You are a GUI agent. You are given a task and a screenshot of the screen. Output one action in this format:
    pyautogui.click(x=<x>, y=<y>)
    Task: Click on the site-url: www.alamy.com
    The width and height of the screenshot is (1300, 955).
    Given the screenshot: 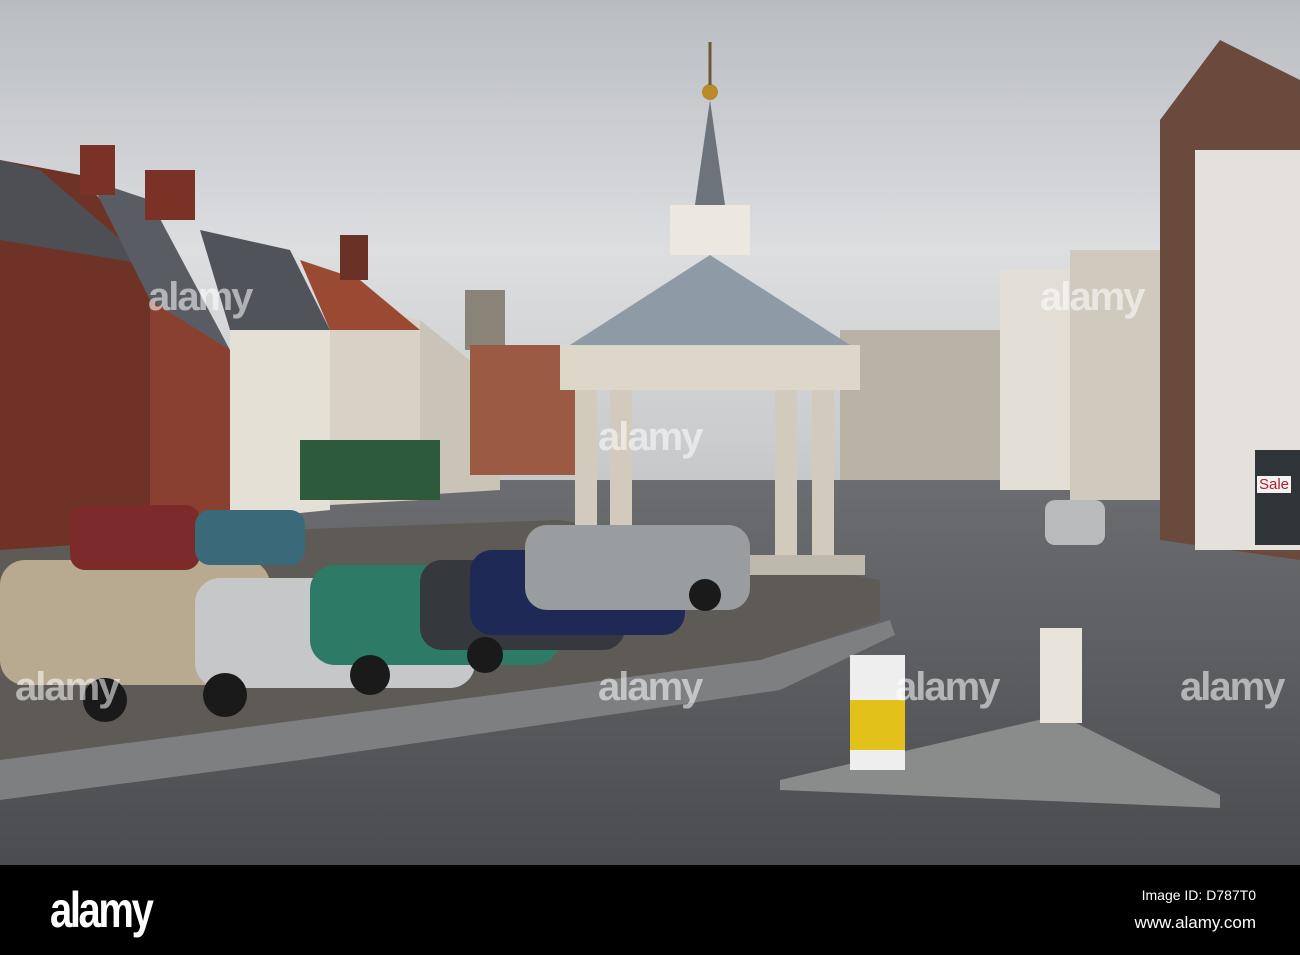 What is the action you would take?
    pyautogui.click(x=1195, y=922)
    